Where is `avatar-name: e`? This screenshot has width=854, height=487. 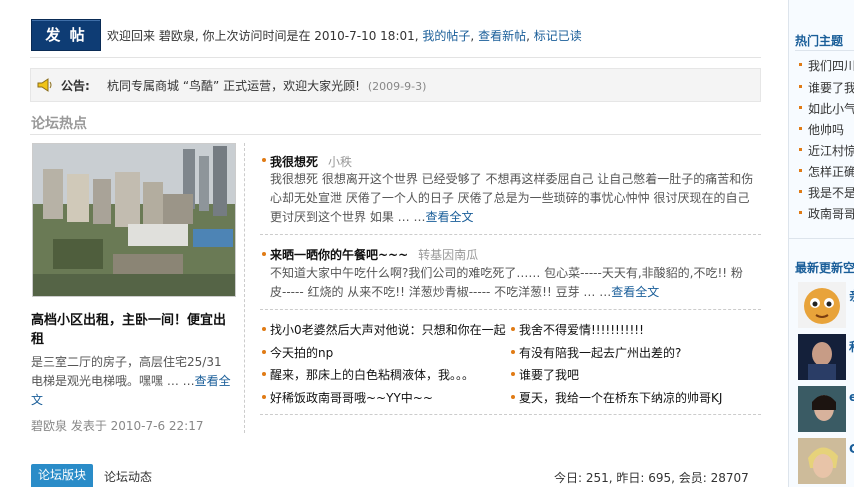
avatar-name: e is located at coordinates (851, 397).